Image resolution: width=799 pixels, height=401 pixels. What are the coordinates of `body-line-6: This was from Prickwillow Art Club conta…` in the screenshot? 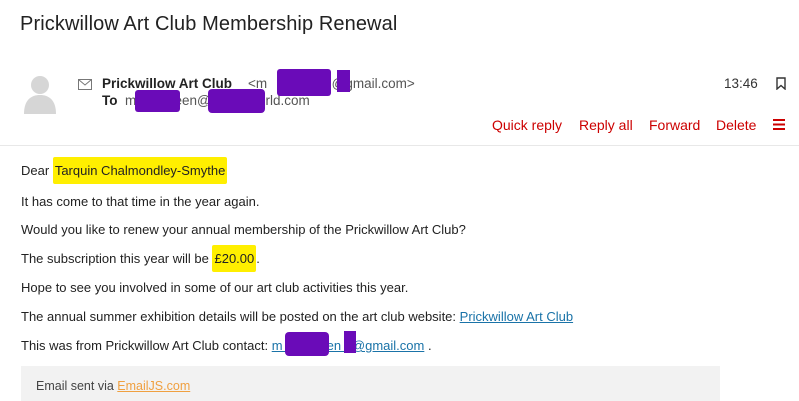 It's located at (226, 345).